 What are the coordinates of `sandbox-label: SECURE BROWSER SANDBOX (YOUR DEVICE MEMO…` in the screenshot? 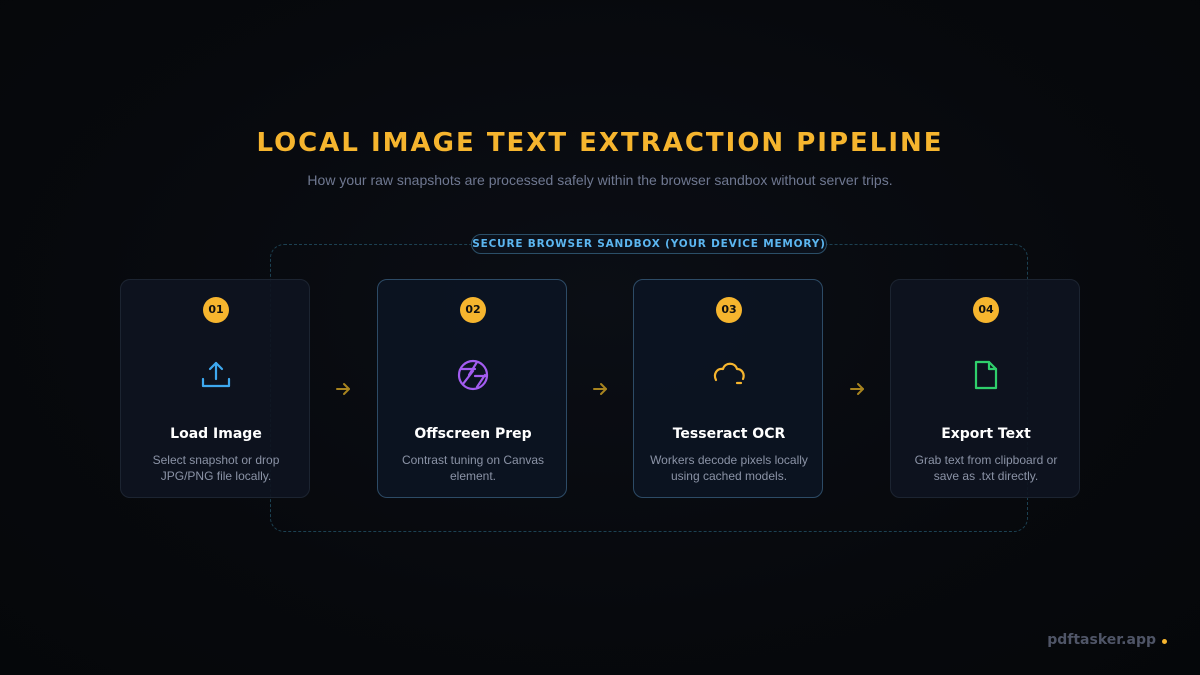 It's located at (649, 244).